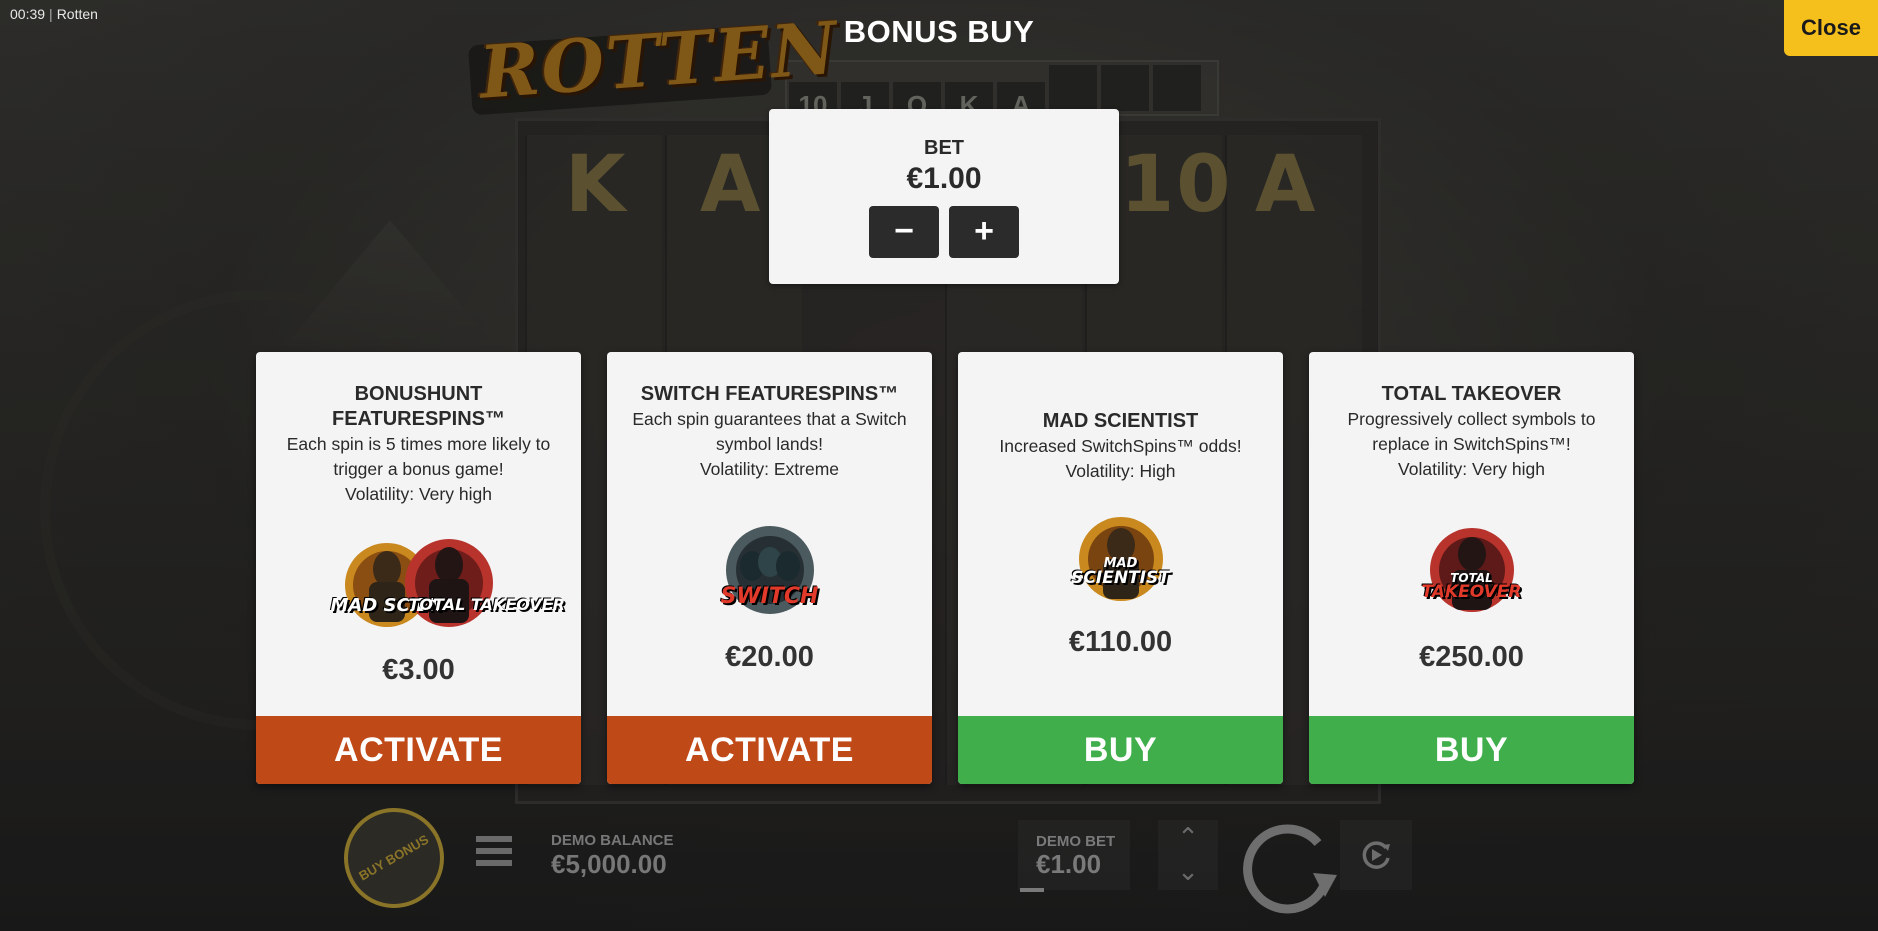 This screenshot has height=931, width=1878. I want to click on bet-stepper: ⌃ ⌄, so click(1188, 855).